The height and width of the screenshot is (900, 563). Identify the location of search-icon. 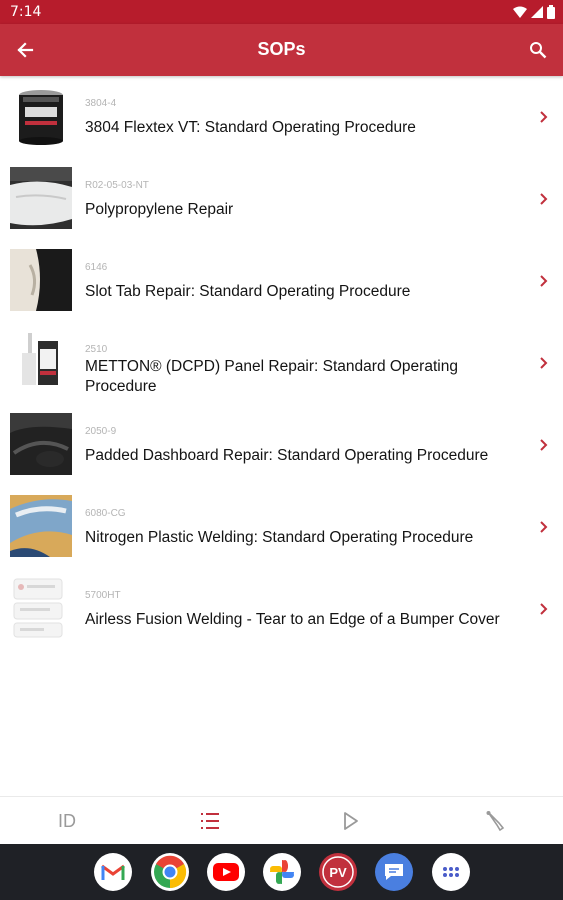
(538, 50).